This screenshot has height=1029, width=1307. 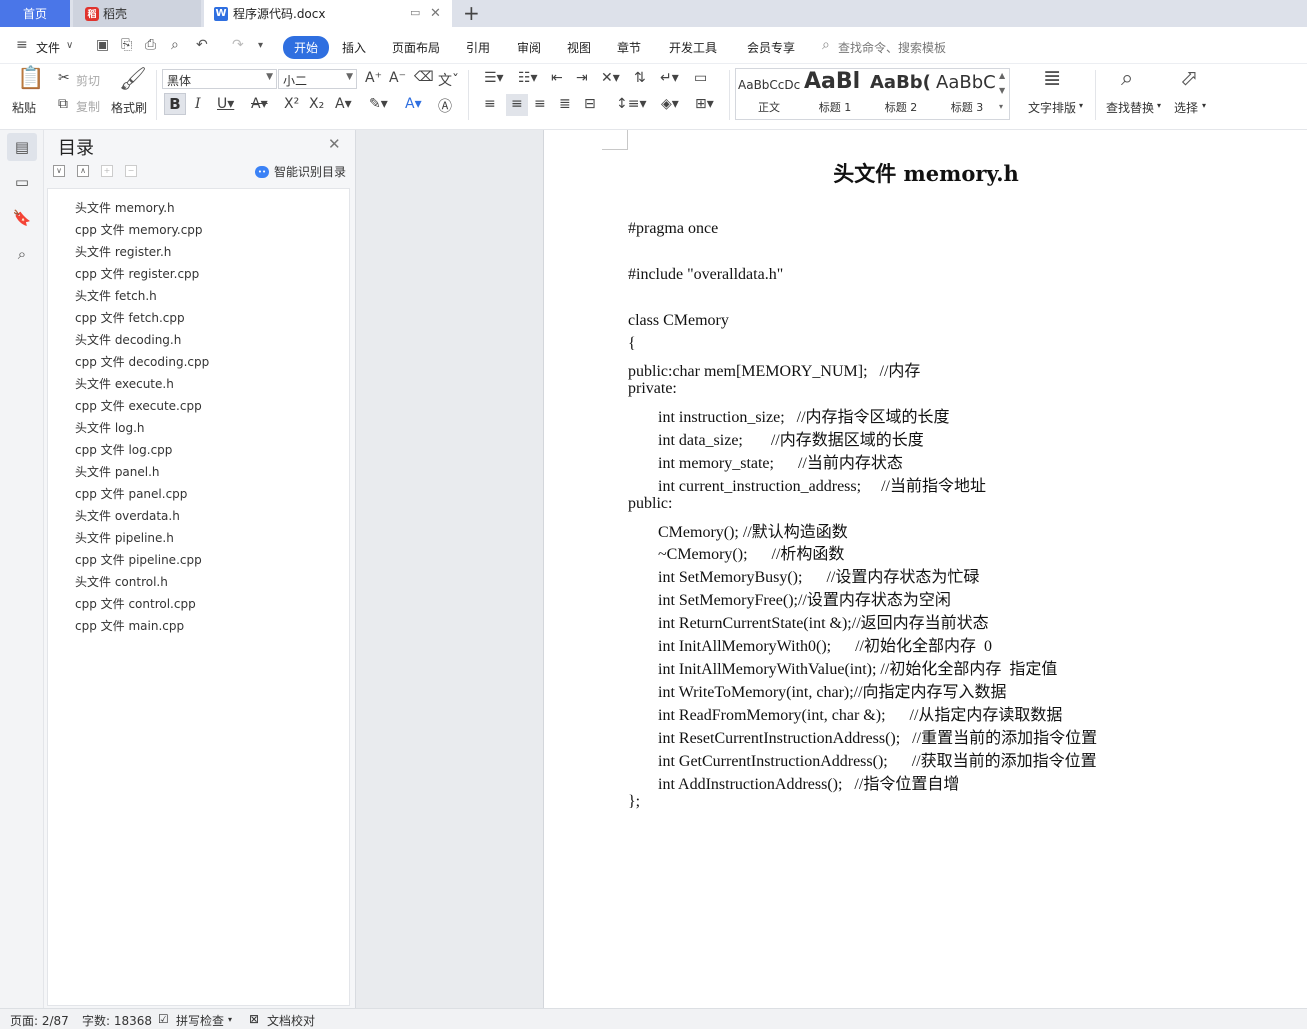 What do you see at coordinates (175, 45) in the screenshot?
I see `print-preview-icon: ⌕` at bounding box center [175, 45].